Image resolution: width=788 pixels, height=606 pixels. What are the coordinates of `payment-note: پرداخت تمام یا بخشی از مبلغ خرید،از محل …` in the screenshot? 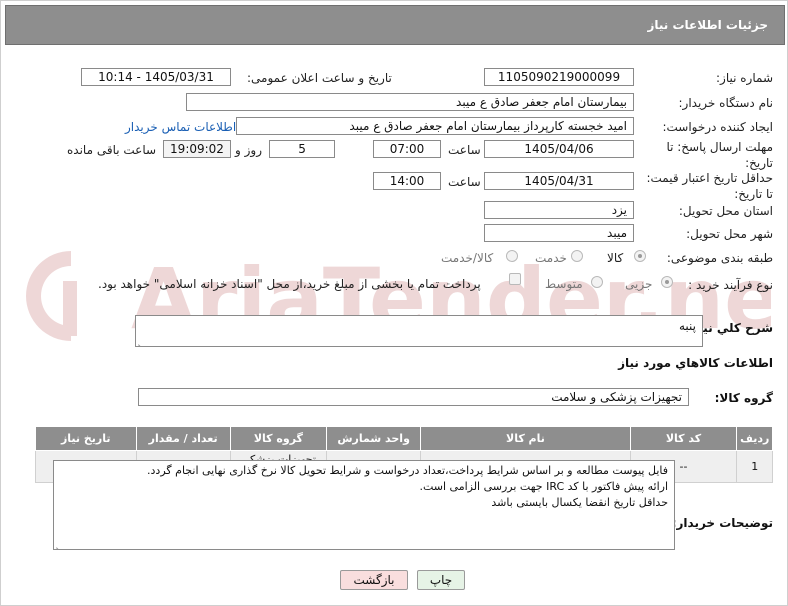 It's located at (289, 284).